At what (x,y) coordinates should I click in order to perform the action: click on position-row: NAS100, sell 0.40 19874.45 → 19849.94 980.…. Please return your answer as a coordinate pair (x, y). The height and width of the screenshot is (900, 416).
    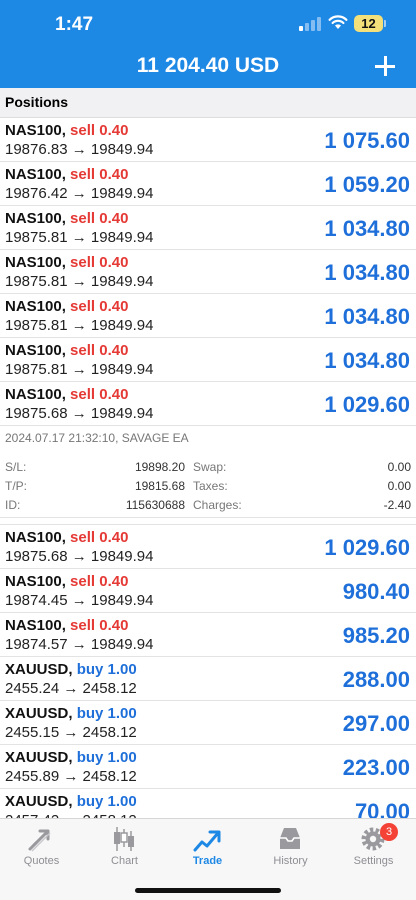
    Looking at the image, I should click on (208, 591).